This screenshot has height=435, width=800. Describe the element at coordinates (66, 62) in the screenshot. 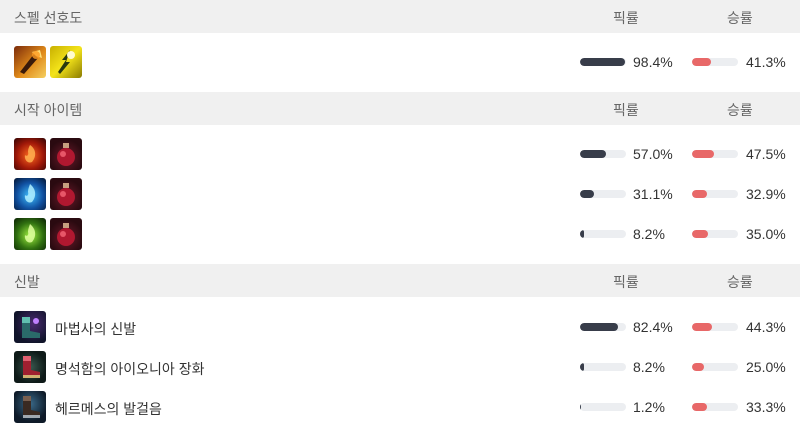

I see `flash-spell-icon` at that location.